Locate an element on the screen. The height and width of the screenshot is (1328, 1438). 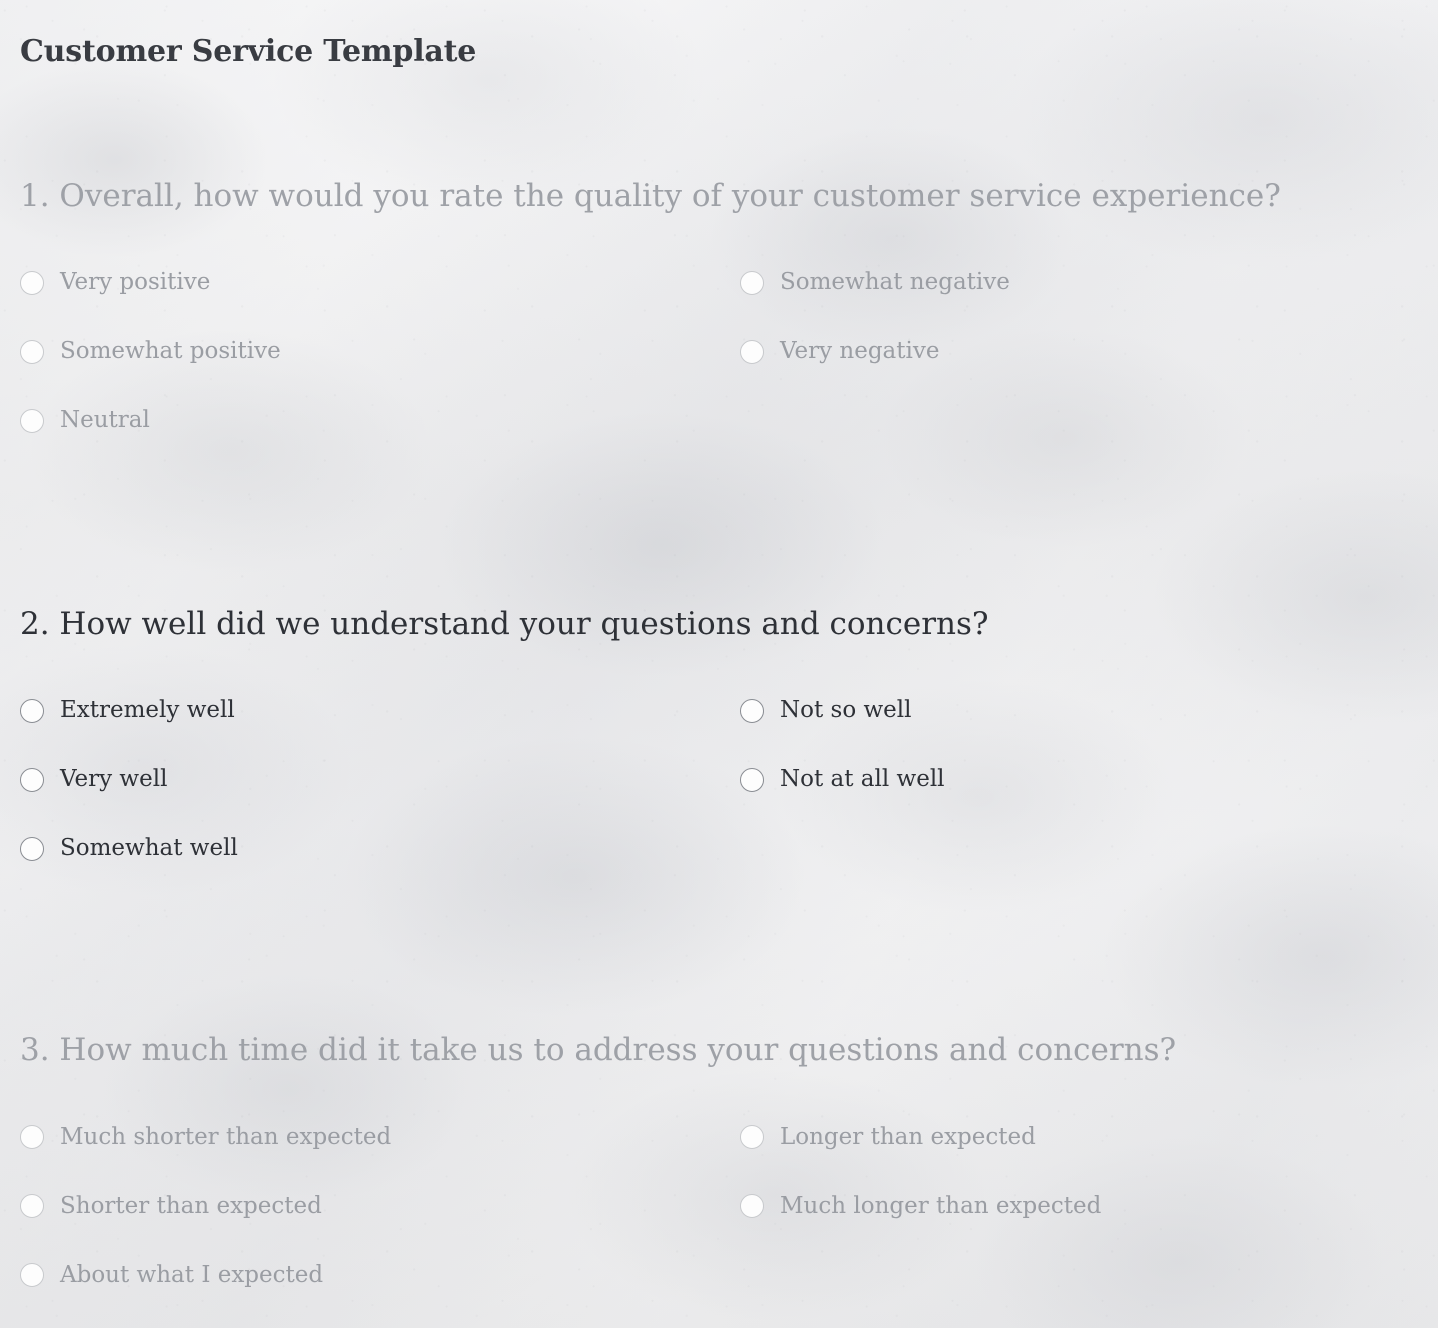
option-very-positive: Very positive is located at coordinates (380, 283).